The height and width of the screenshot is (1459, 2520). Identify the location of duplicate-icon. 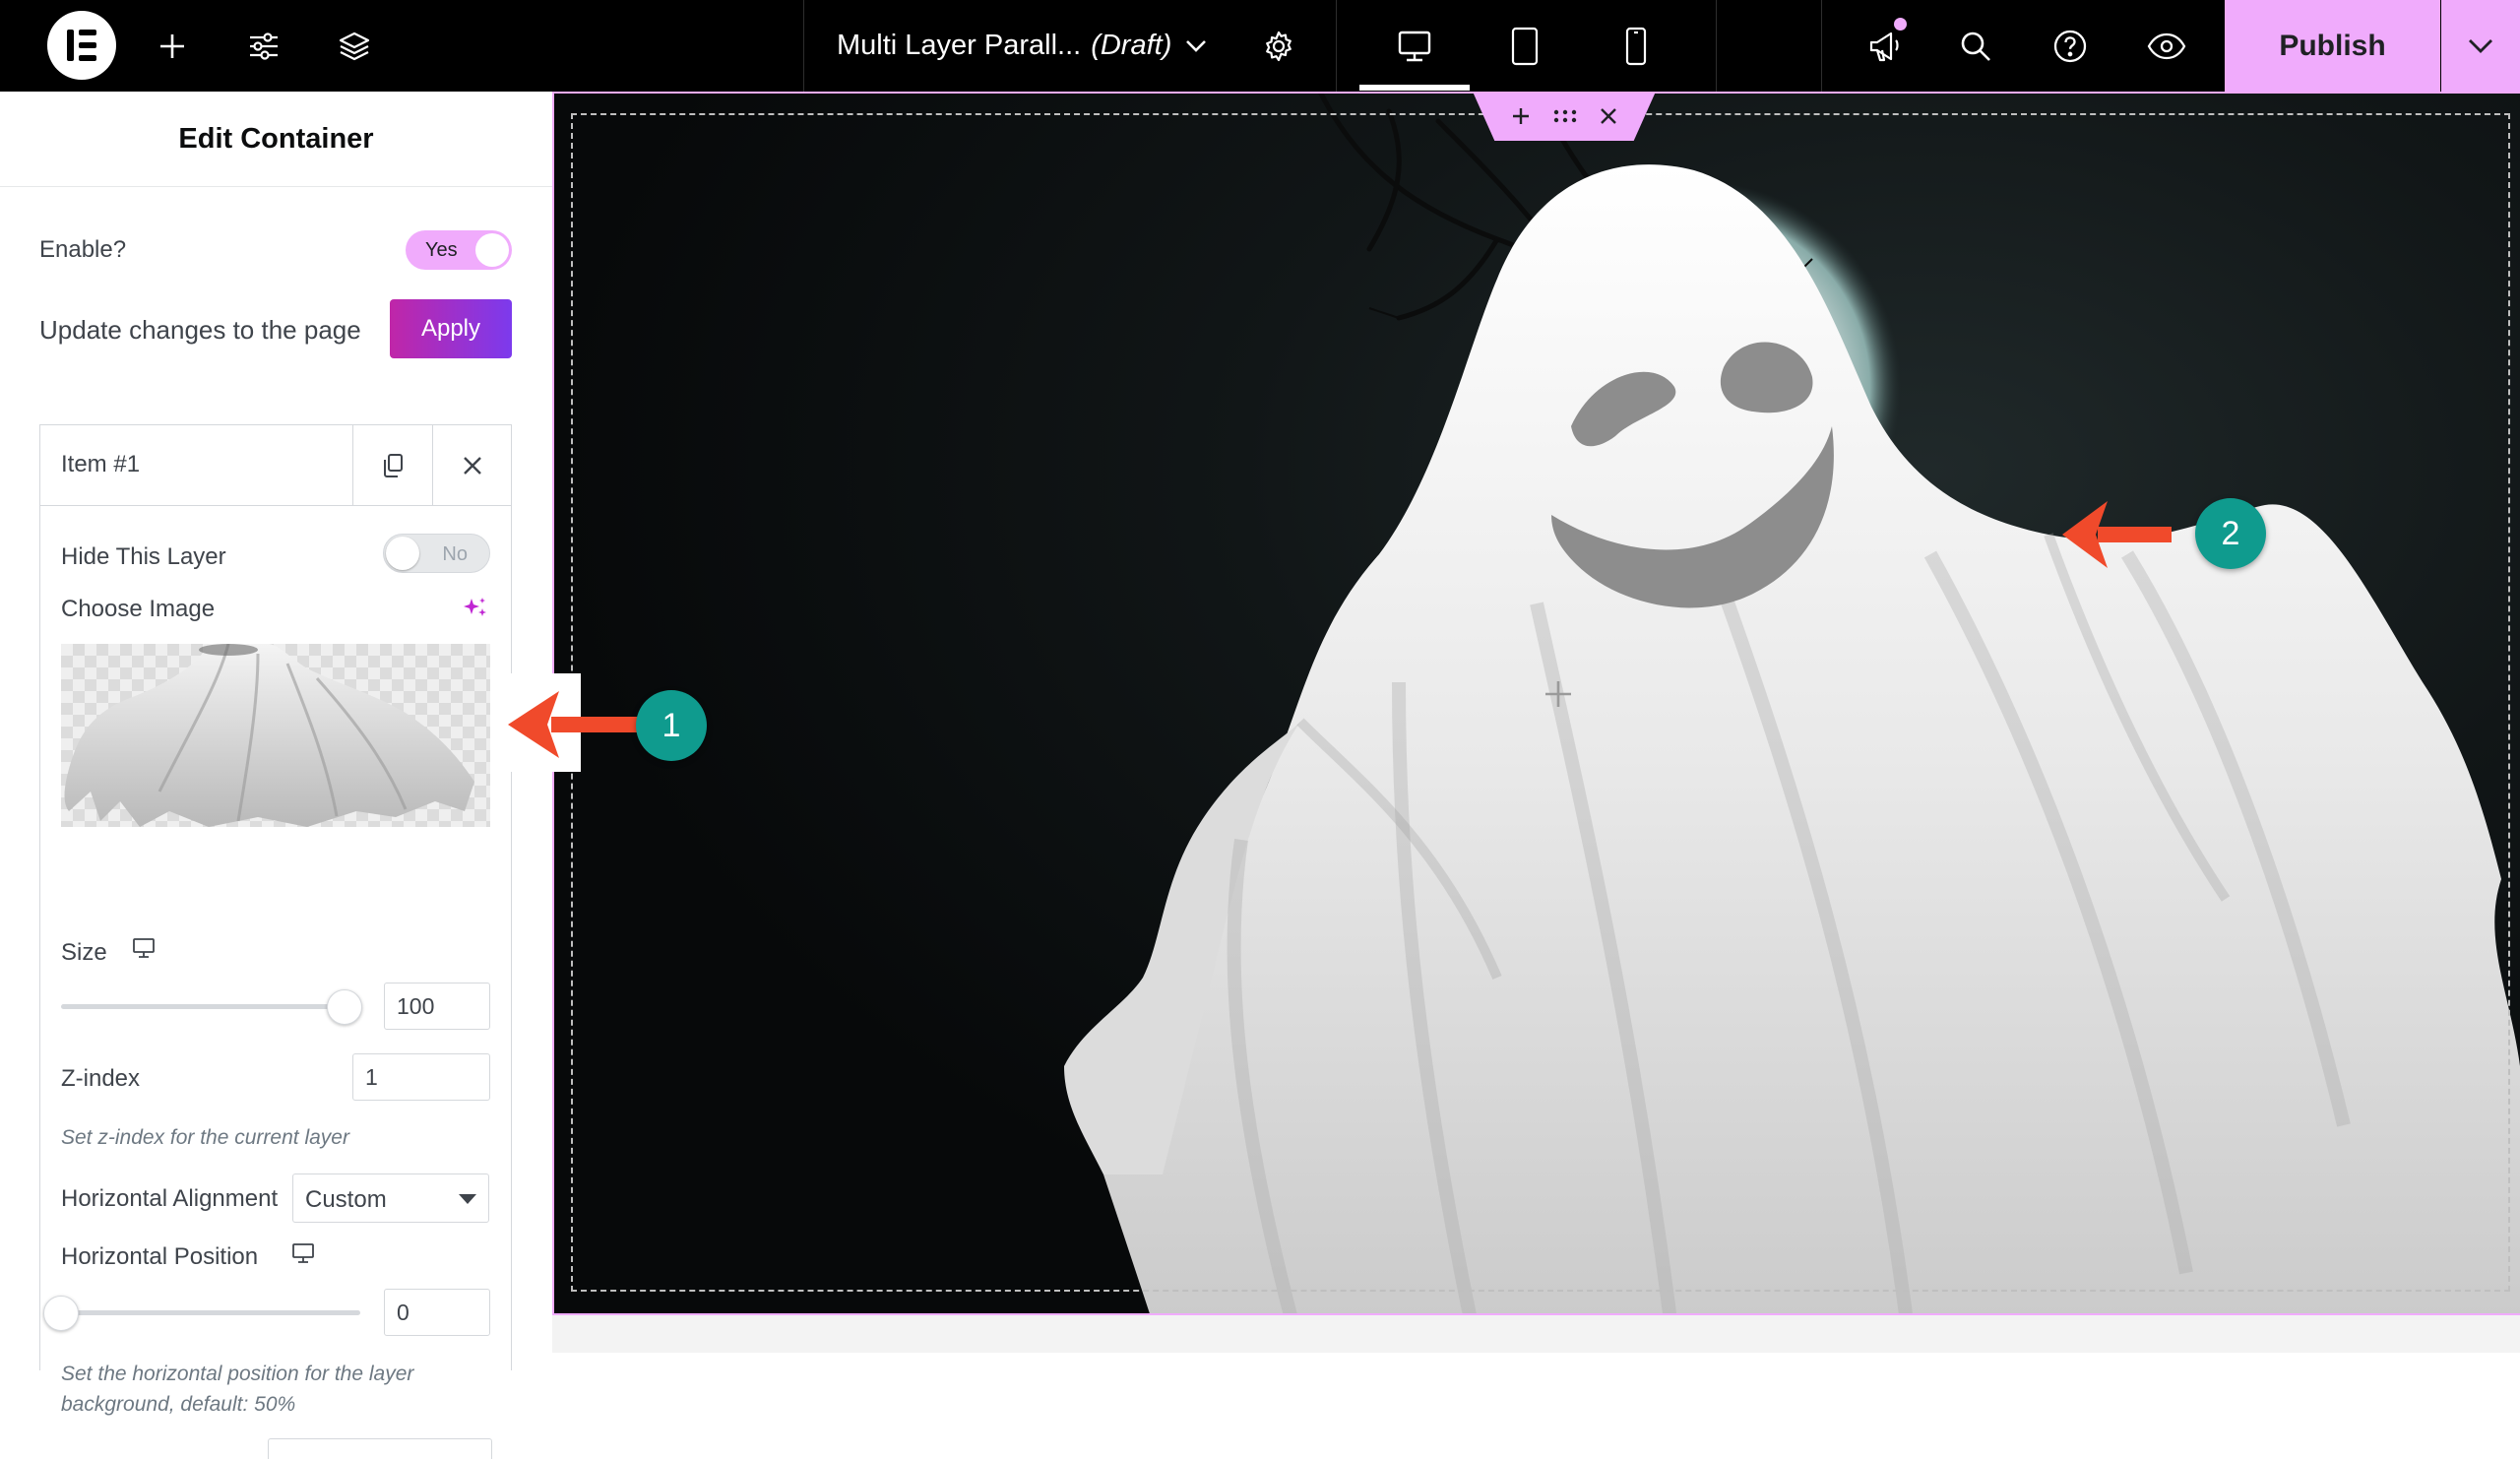
(392, 465).